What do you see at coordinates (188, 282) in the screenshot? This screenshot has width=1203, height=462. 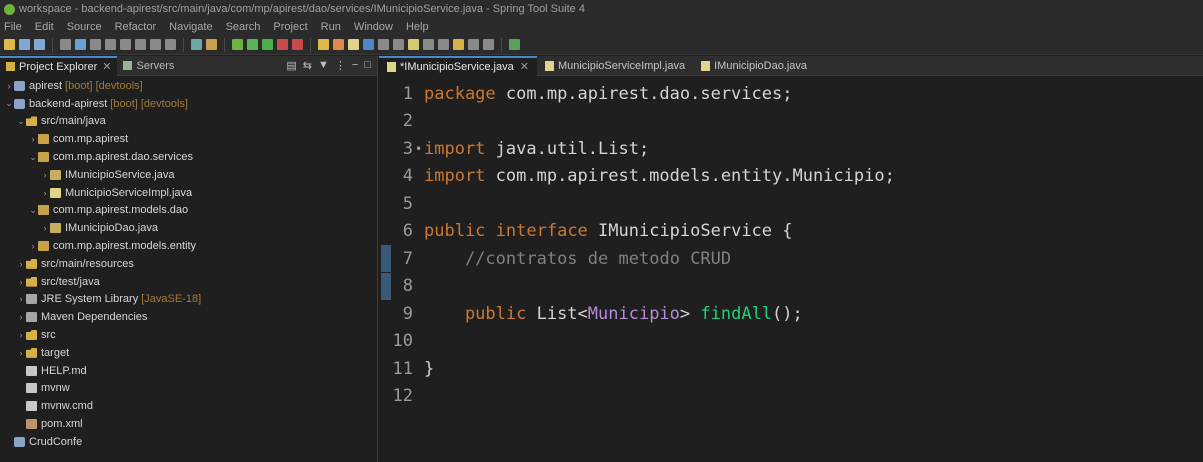 I see `tree-item: ›folder src/test/java` at bounding box center [188, 282].